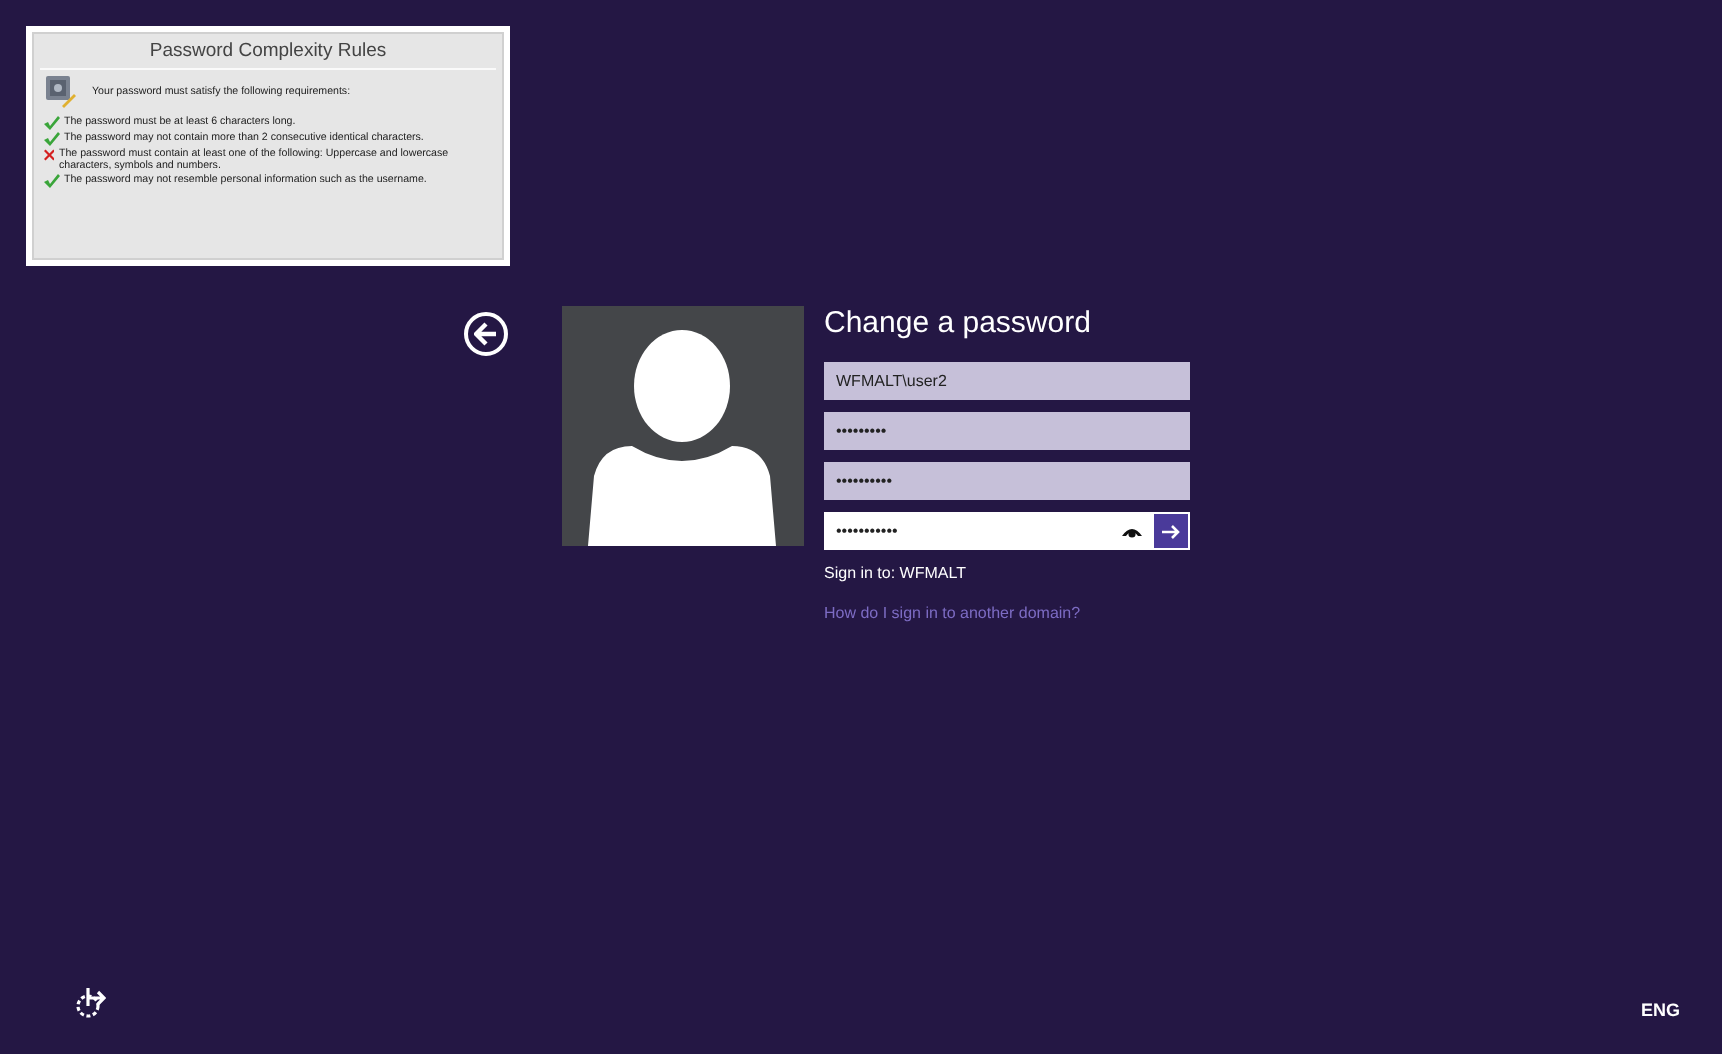 This screenshot has width=1722, height=1054. I want to click on arrow-icon, so click(1171, 531).